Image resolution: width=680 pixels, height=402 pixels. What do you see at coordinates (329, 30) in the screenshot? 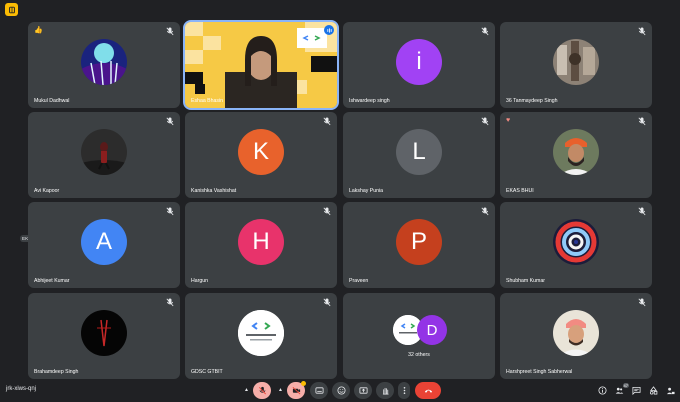
I see `speaking-indicator-icon` at bounding box center [329, 30].